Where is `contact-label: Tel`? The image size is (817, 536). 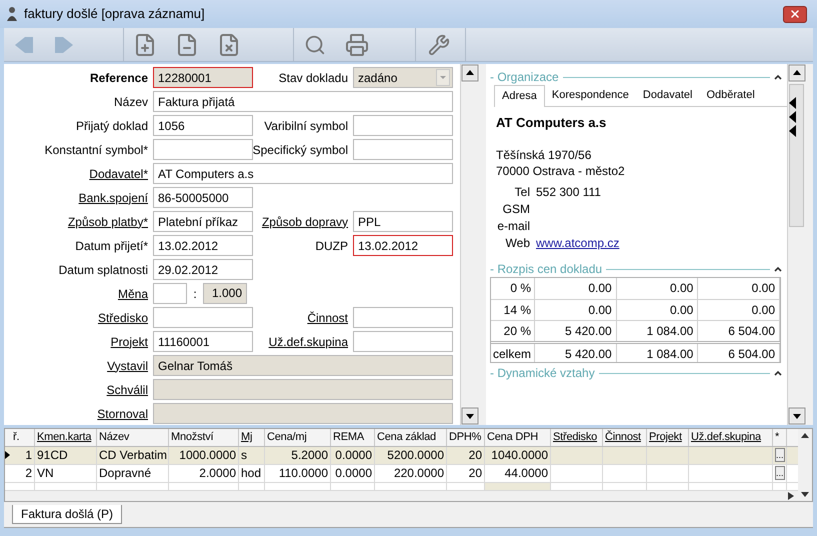 contact-label: Tel is located at coordinates (522, 192).